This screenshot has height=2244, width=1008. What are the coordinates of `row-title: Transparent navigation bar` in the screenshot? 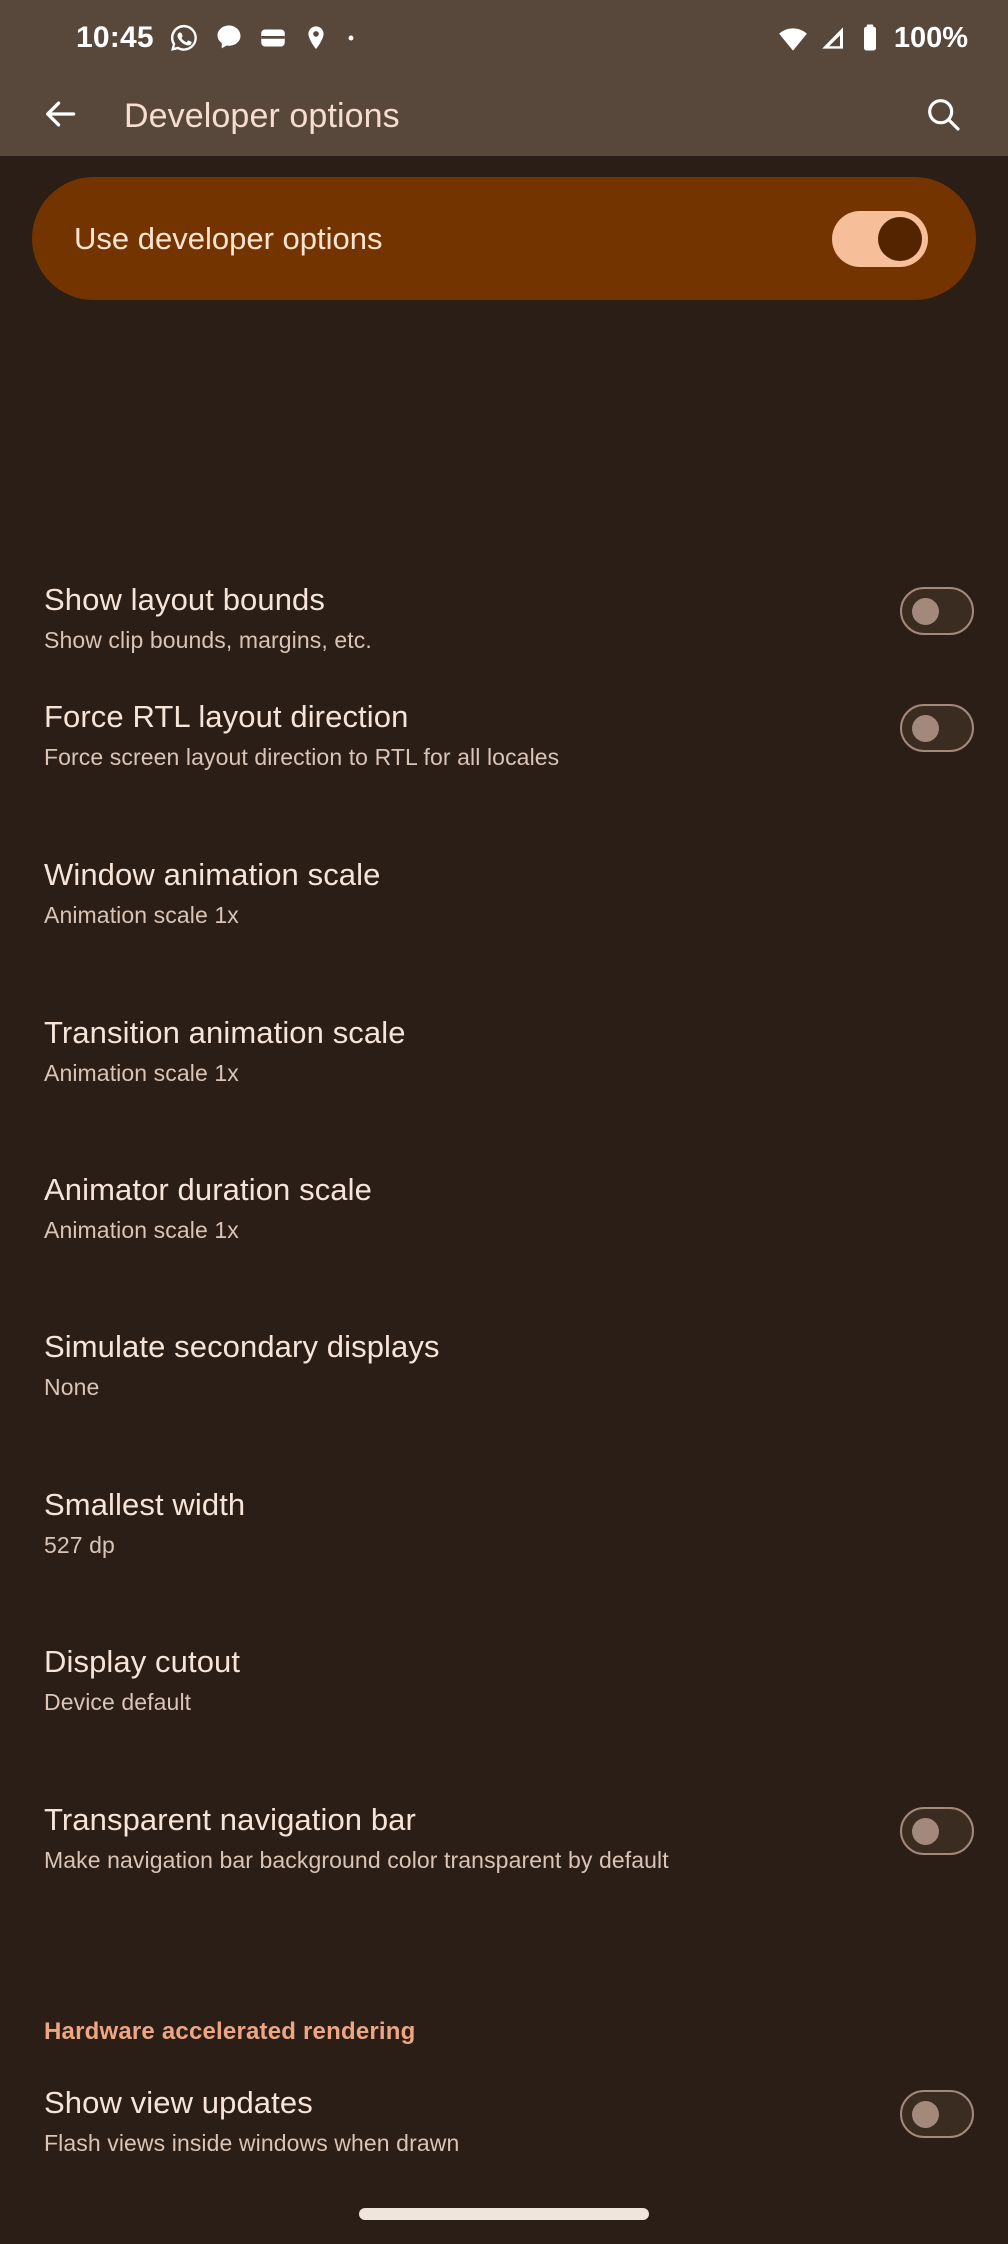 It's located at (230, 1819).